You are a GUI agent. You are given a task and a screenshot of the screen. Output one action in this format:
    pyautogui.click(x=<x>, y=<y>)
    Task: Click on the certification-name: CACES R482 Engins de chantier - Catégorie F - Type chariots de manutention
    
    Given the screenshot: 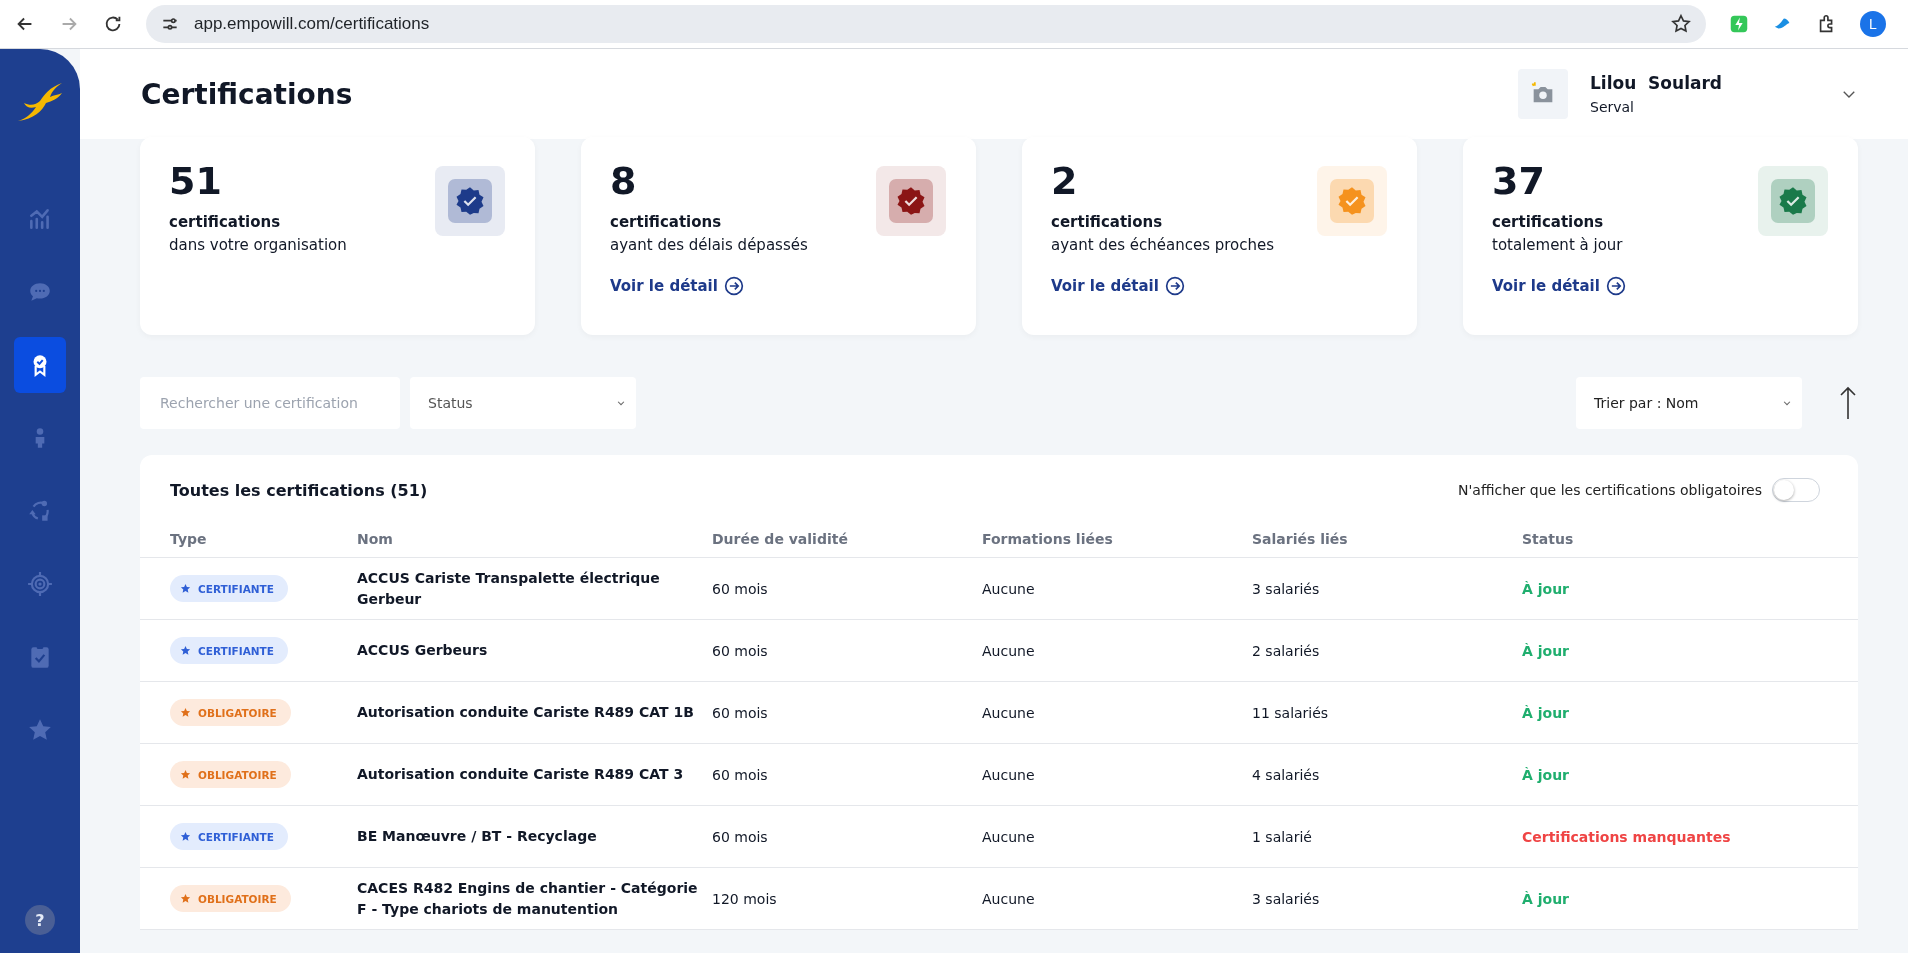 What is the action you would take?
    pyautogui.click(x=528, y=898)
    